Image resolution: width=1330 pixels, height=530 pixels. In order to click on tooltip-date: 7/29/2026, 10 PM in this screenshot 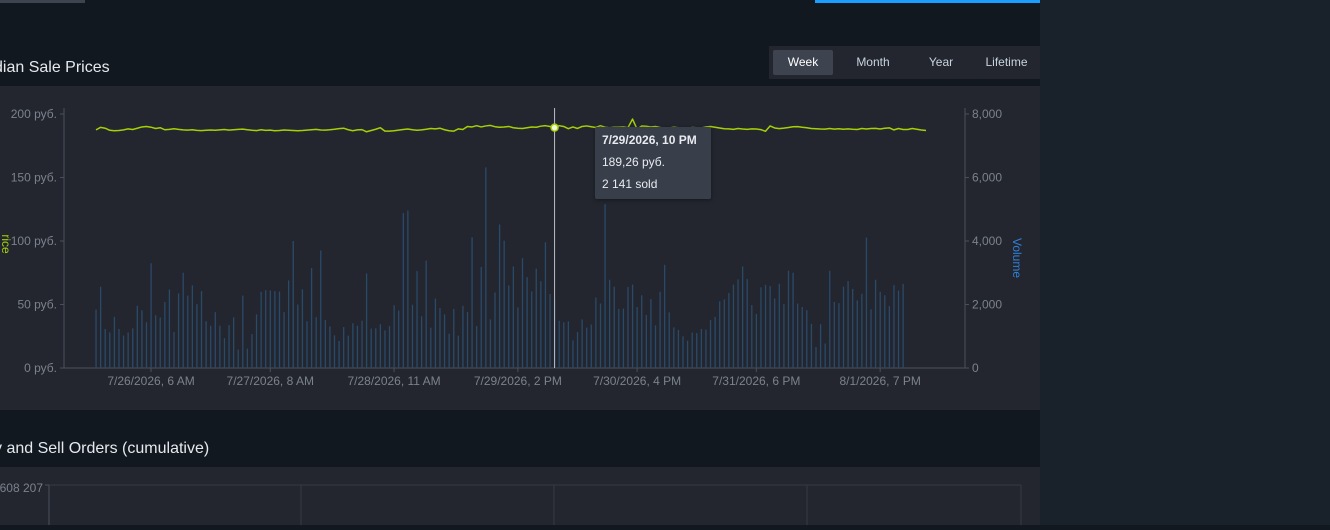, I will do `click(649, 140)`.